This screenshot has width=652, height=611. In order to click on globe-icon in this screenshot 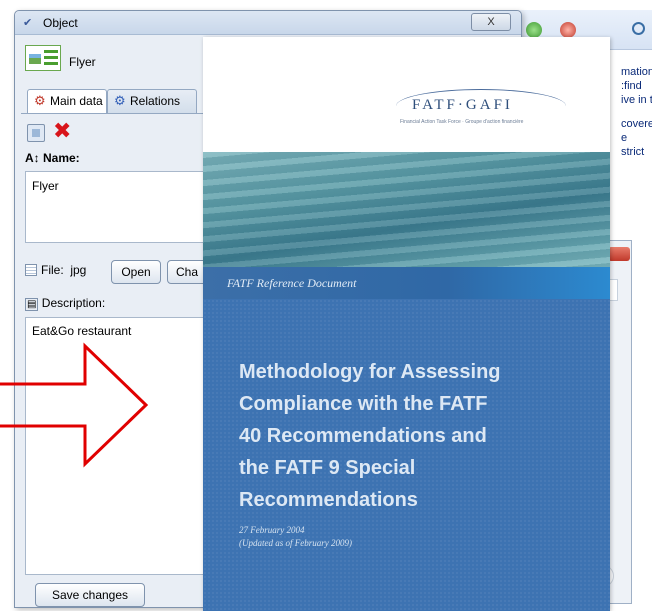, I will do `click(534, 30)`.